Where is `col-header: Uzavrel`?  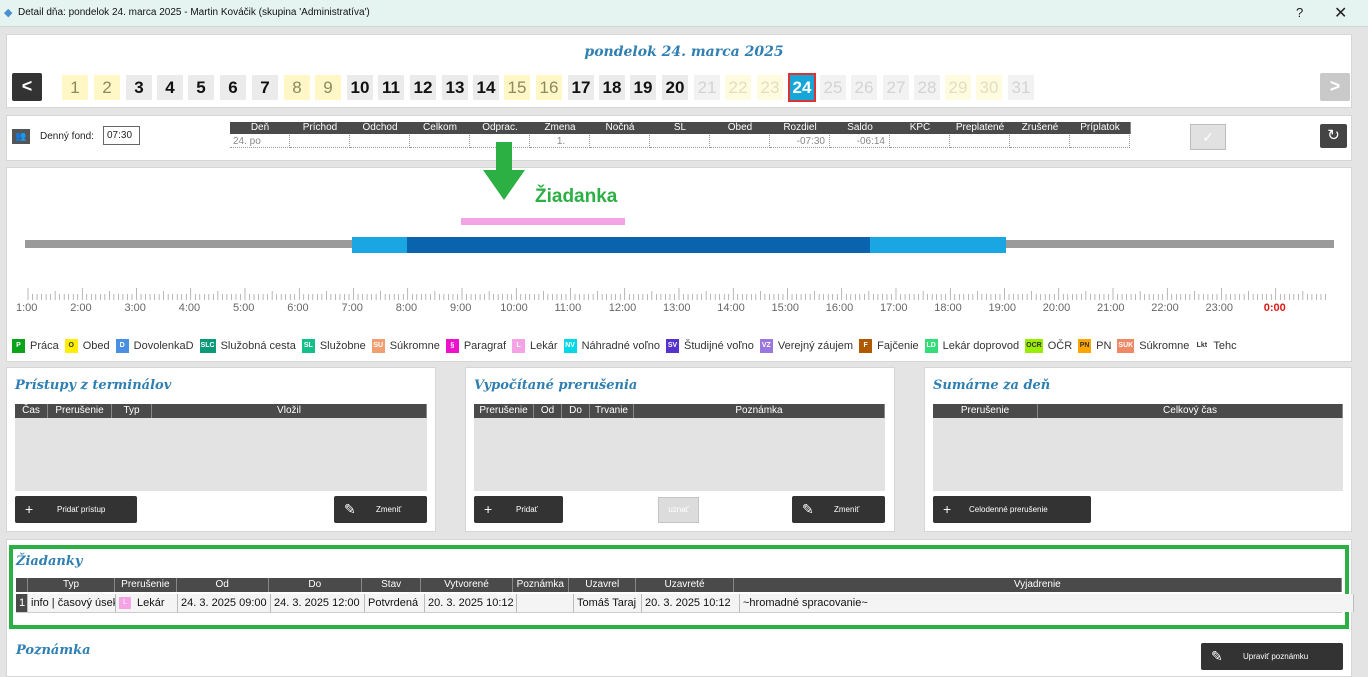 col-header: Uzavrel is located at coordinates (603, 585).